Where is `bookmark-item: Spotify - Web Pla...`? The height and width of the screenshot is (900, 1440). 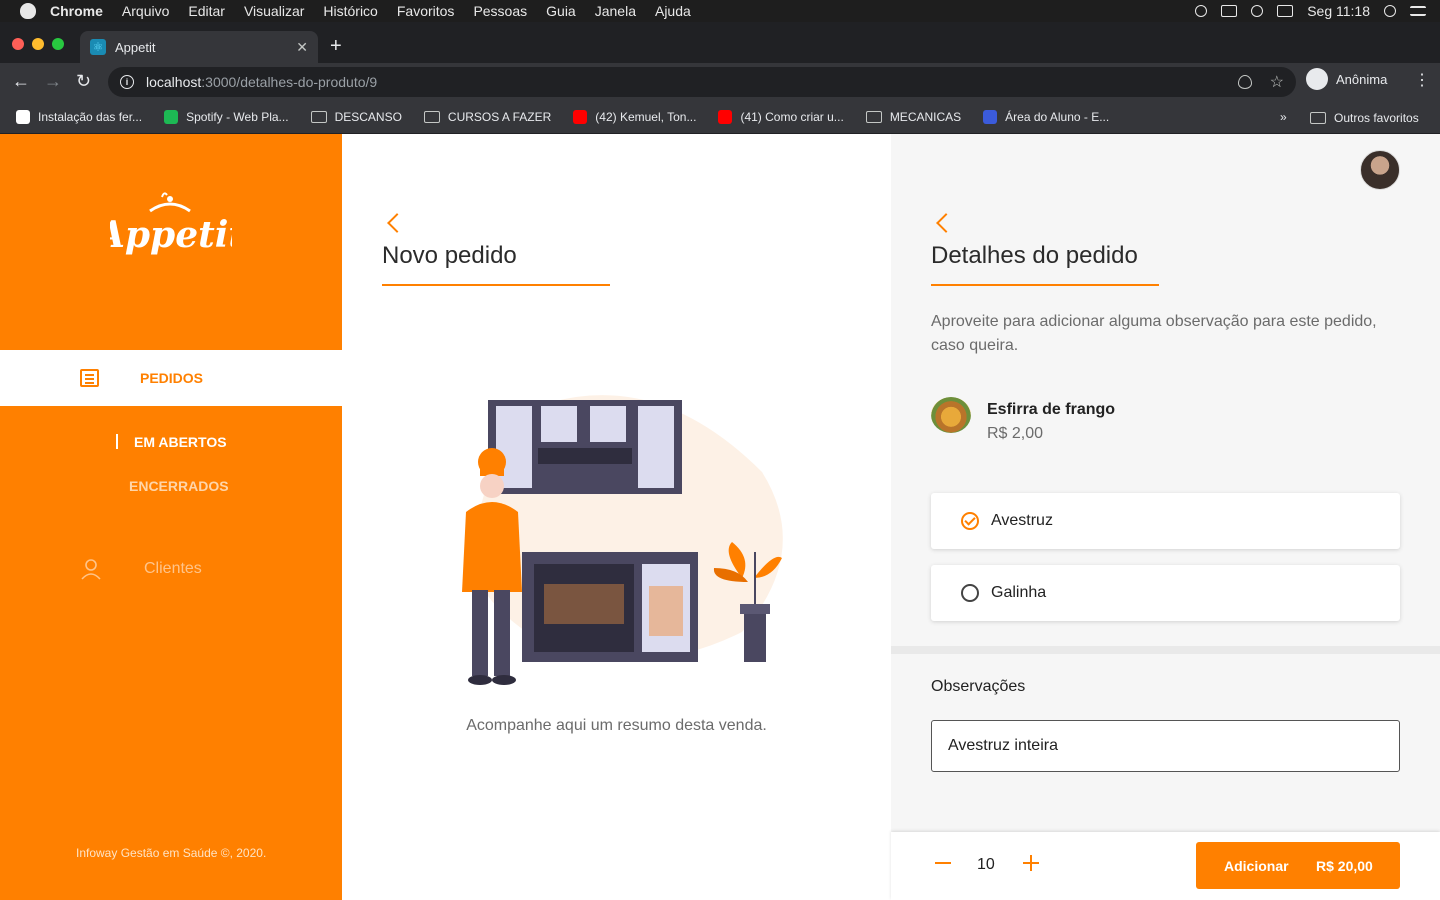
bookmark-item: Spotify - Web Pla... is located at coordinates (226, 117).